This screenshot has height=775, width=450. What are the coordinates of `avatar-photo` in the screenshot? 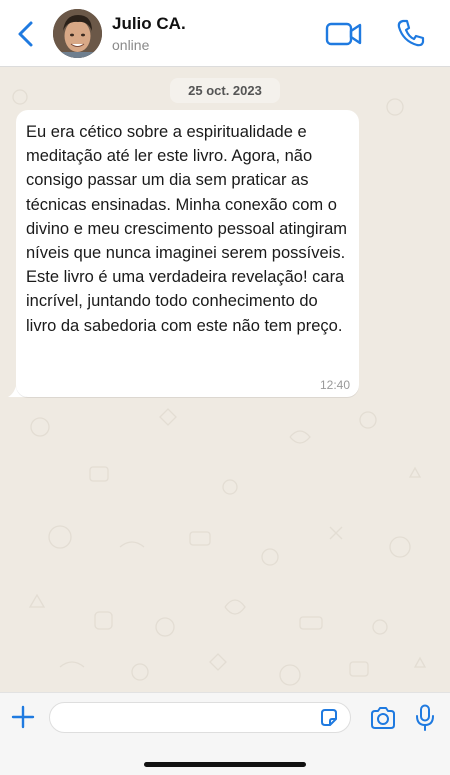 It's located at (77, 33).